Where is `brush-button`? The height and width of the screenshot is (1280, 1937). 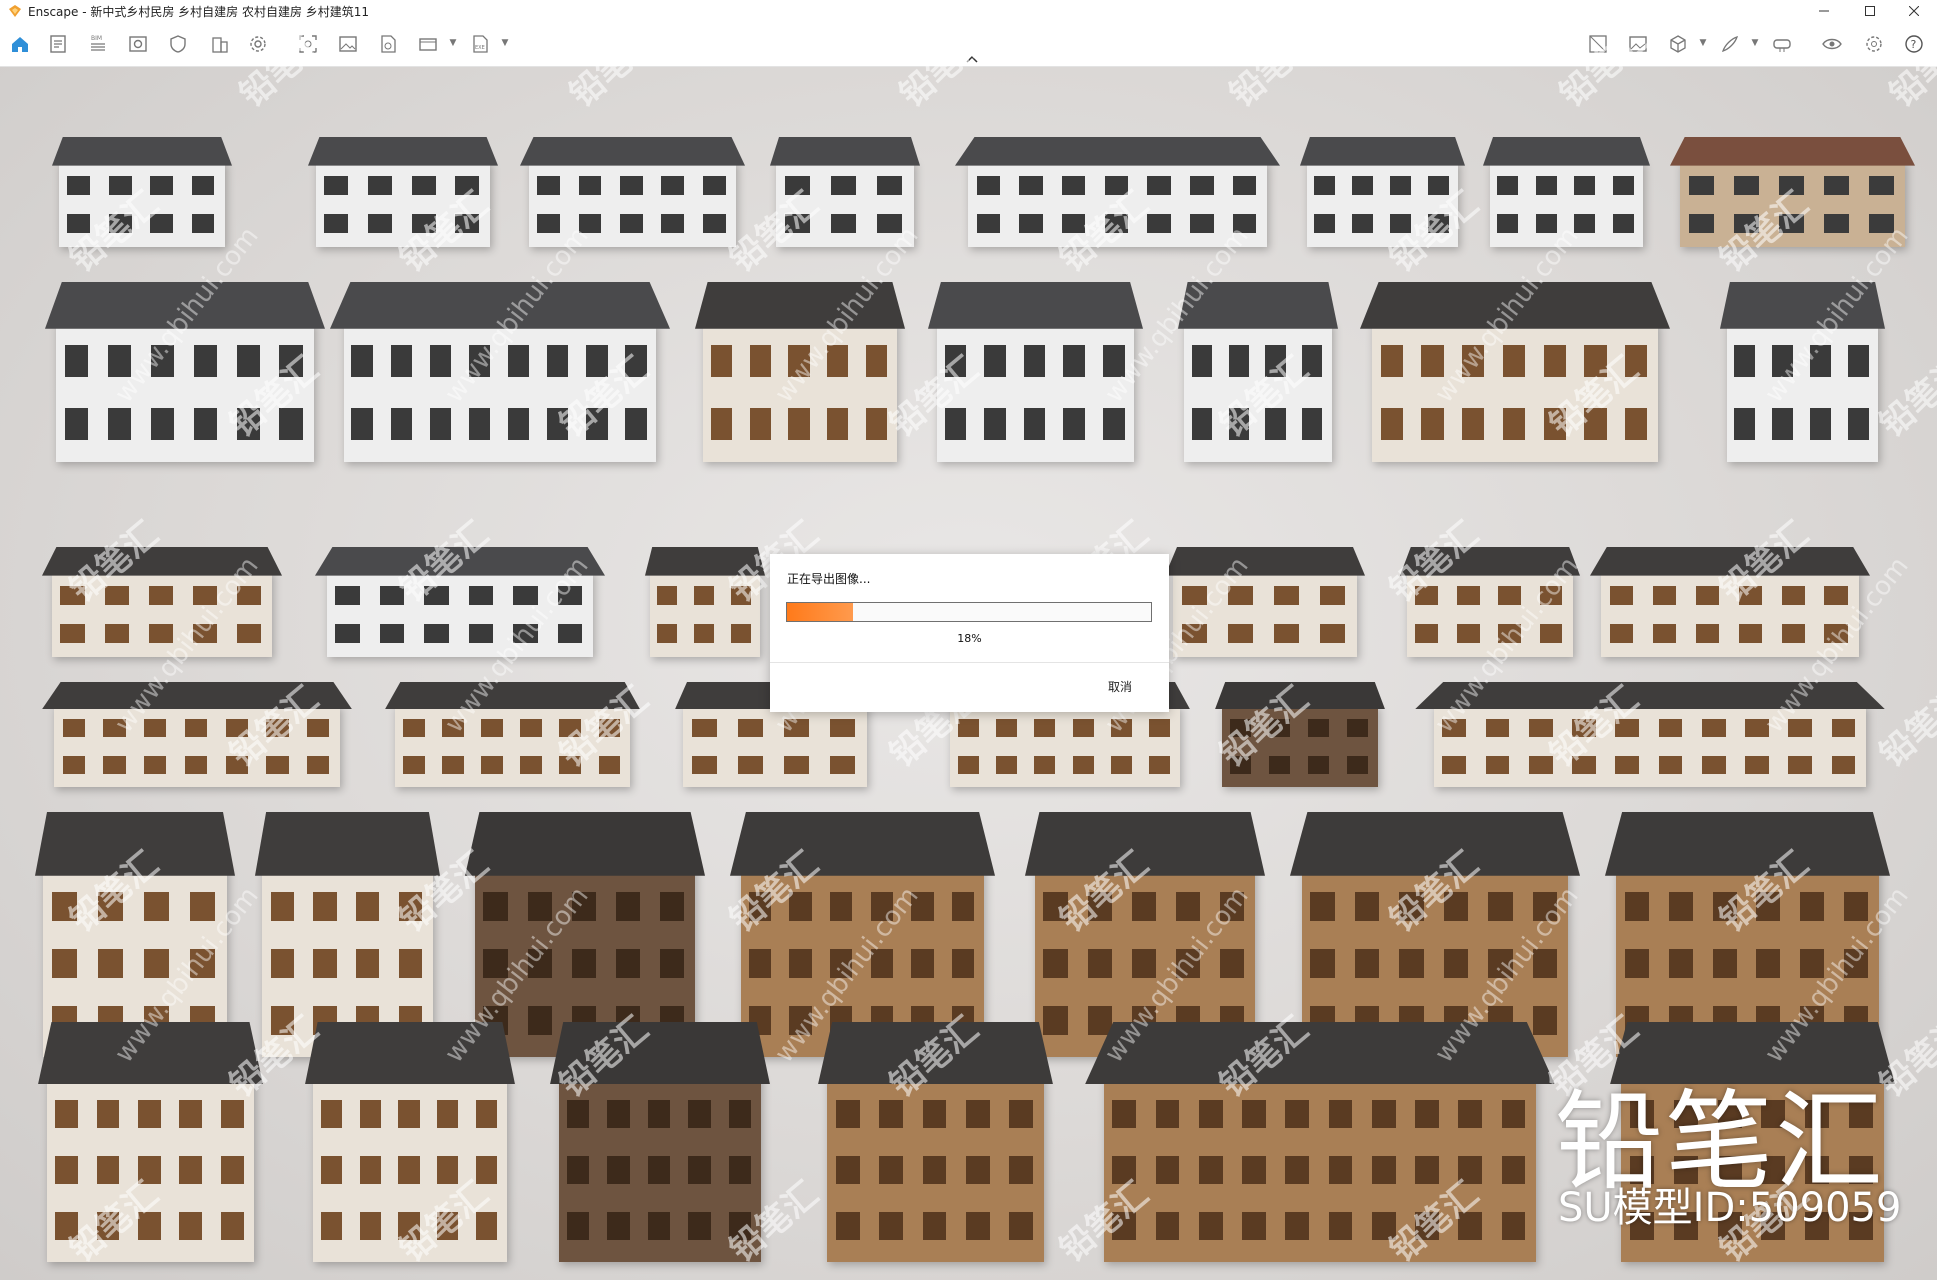
brush-button is located at coordinates (1730, 44).